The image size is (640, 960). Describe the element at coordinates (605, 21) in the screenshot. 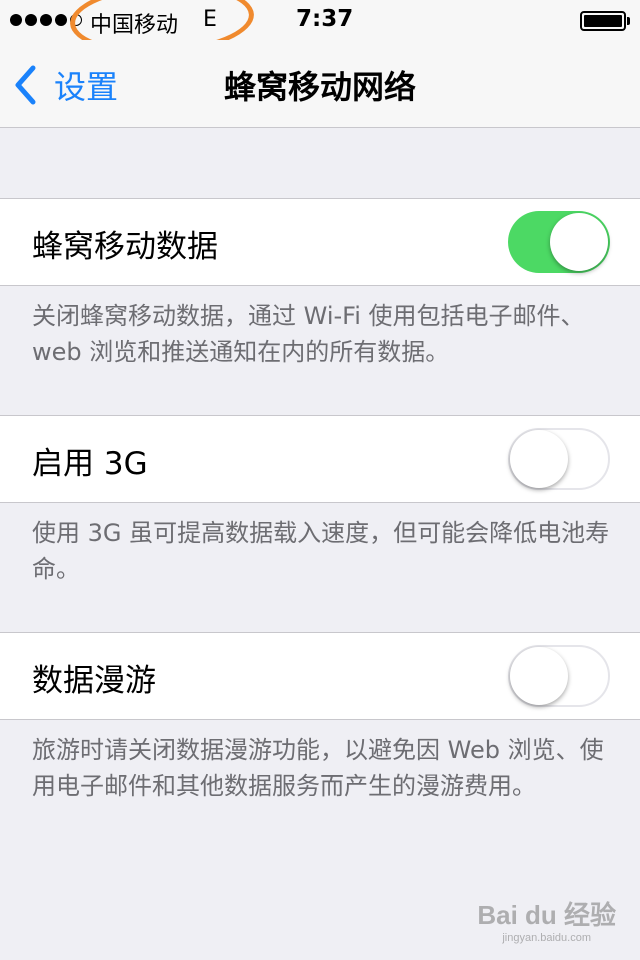

I see `battery-icon` at that location.